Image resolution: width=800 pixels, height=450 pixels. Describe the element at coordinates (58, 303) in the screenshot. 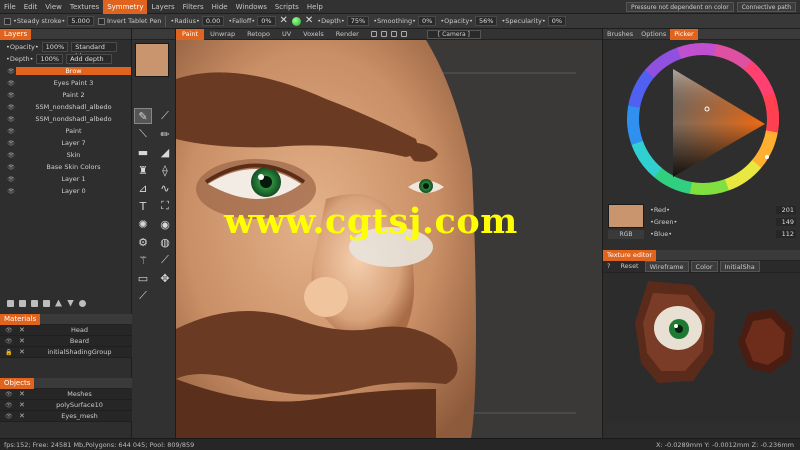

I see `move-up-icon` at that location.